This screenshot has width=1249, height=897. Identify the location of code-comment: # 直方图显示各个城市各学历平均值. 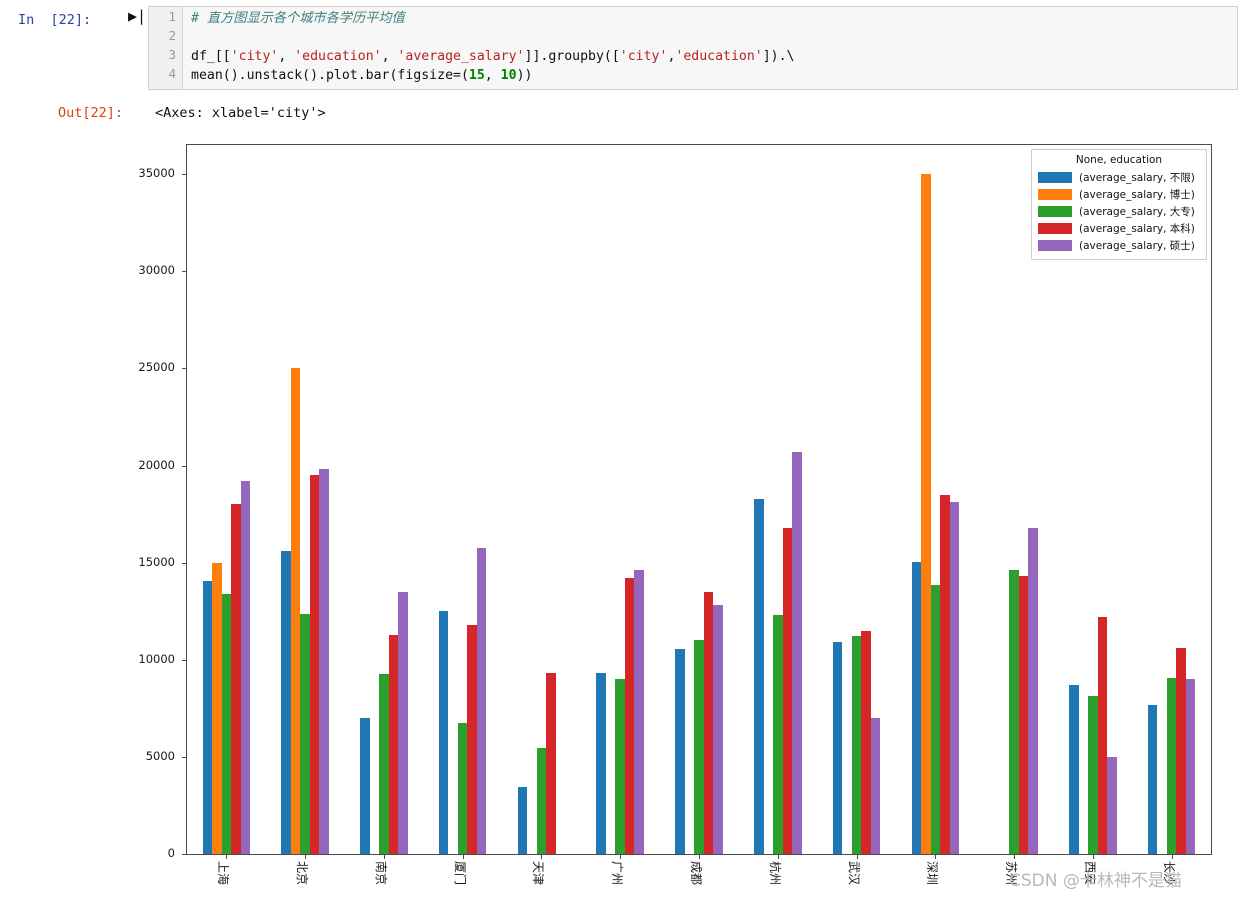
(298, 18).